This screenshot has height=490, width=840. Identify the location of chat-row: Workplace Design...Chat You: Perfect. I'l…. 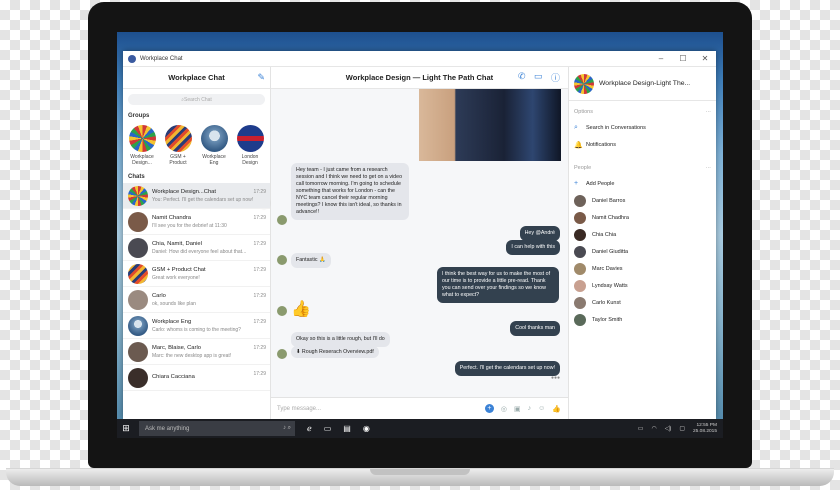
(196, 196).